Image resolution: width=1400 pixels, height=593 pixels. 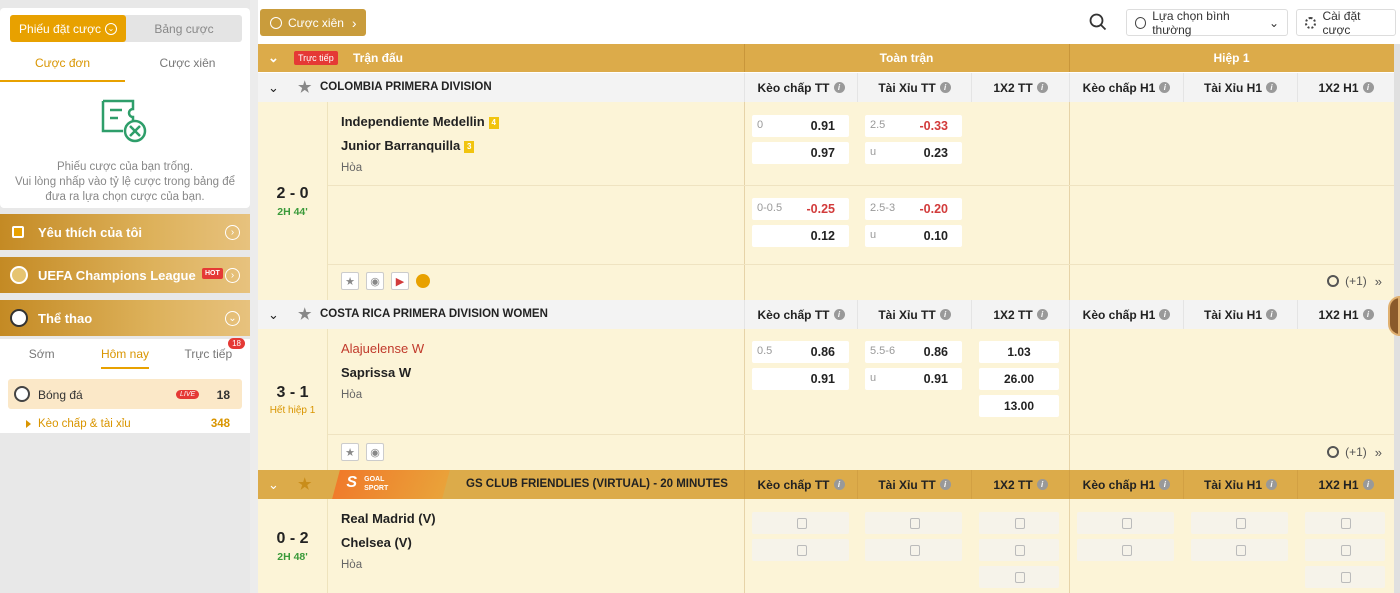 I want to click on tab-odds-board: Bảng cược, so click(x=184, y=28).